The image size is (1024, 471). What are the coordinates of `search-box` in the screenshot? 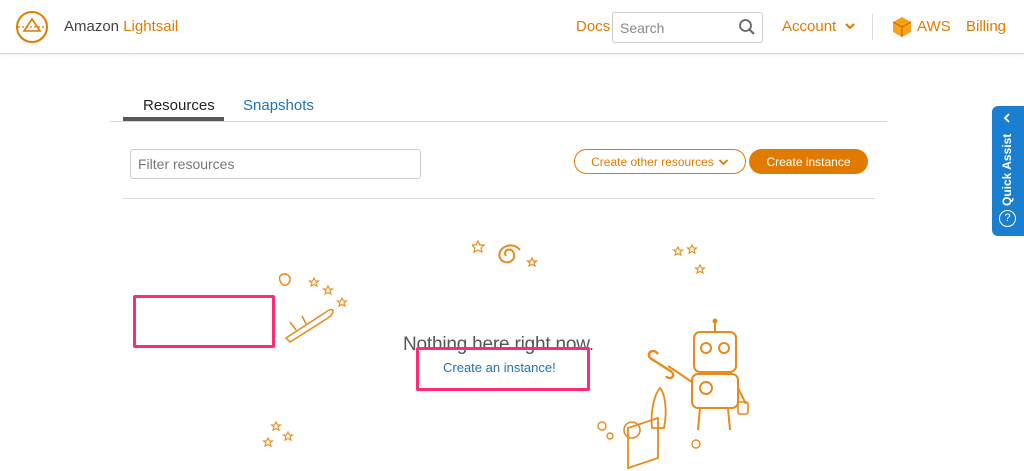 It's located at (687, 27).